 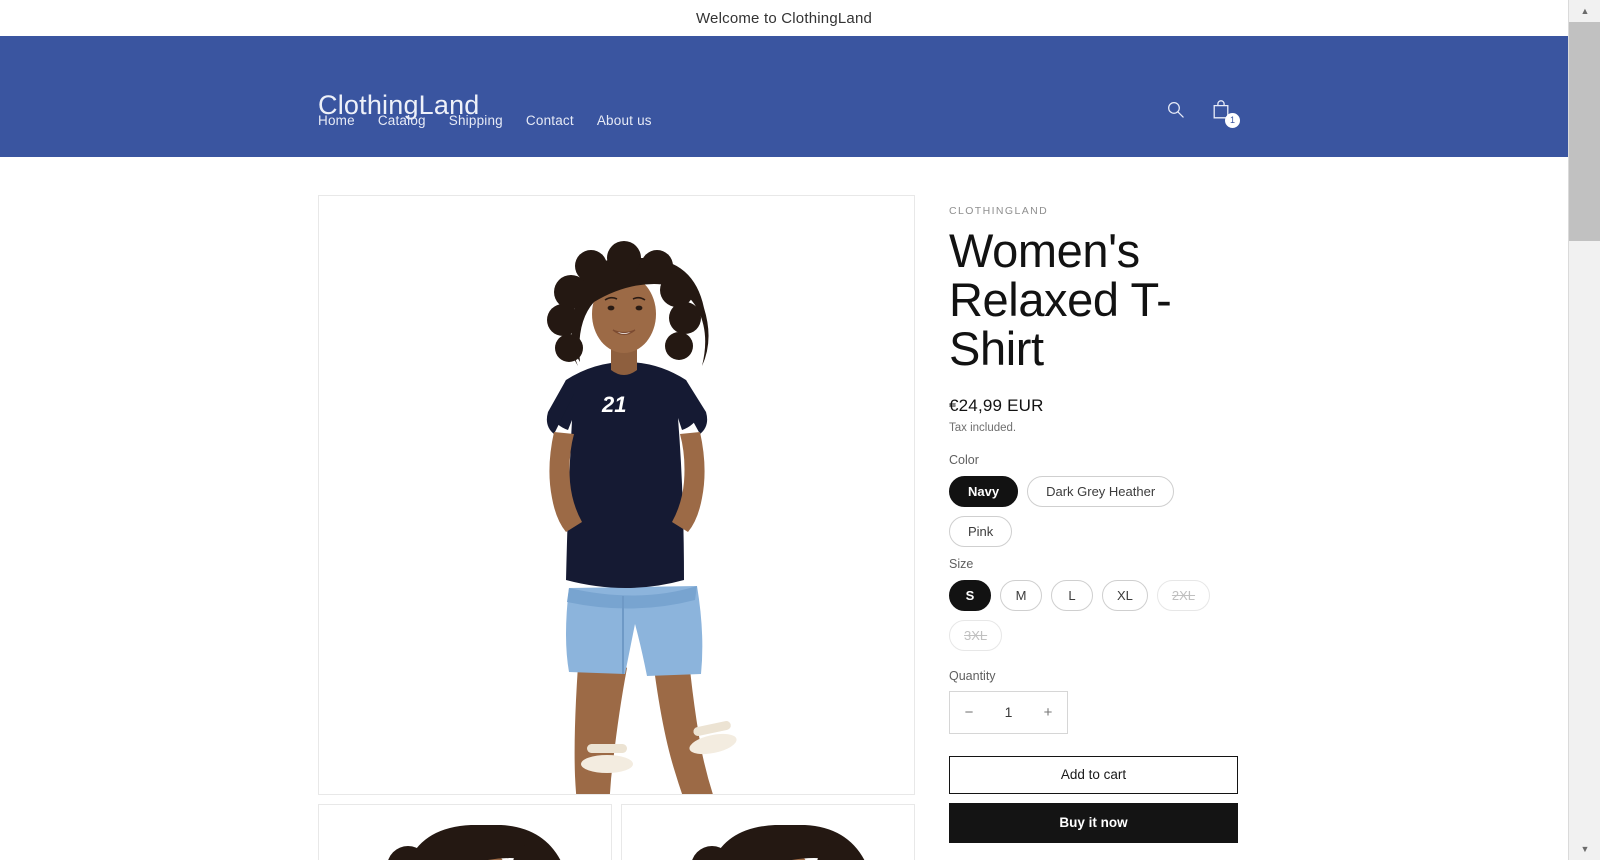 What do you see at coordinates (1200, 111) in the screenshot?
I see `header-actions: 1` at bounding box center [1200, 111].